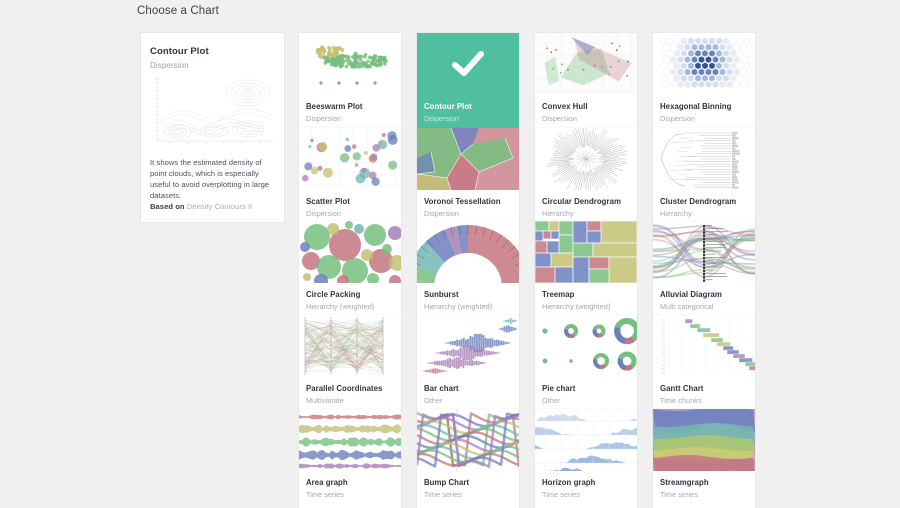  I want to click on detail-panel: Contour Plot Dispersion, so click(212, 127).